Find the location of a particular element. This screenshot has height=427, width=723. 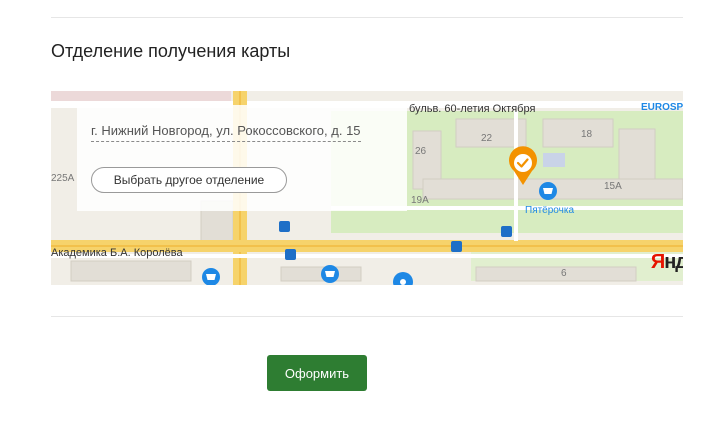

yandex-logo: Янд is located at coordinates (666, 262).